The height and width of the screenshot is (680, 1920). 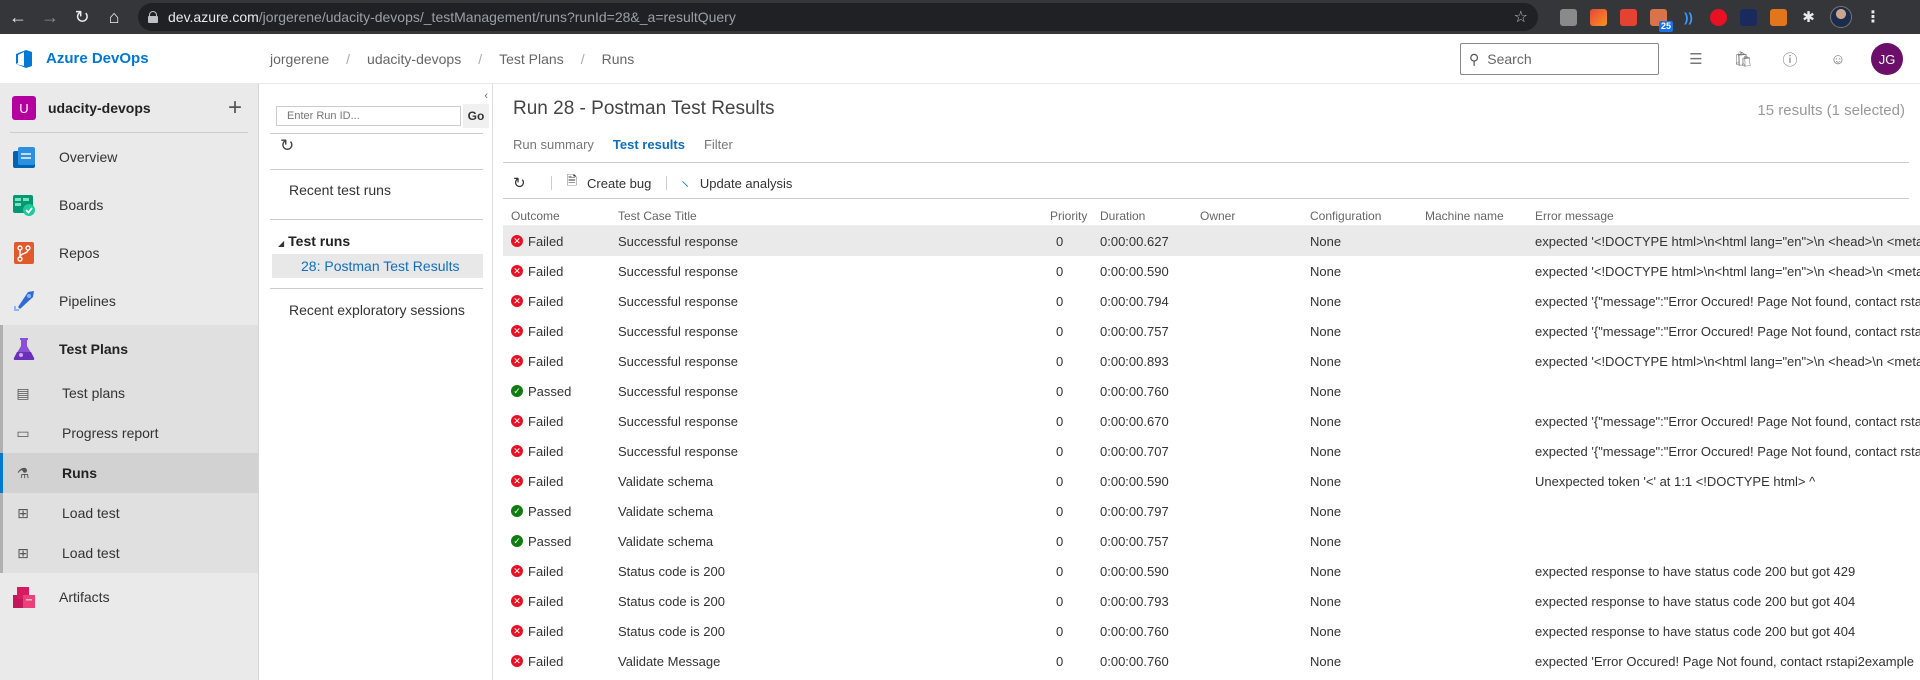 I want to click on extension-hh-icon, so click(x=1748, y=17).